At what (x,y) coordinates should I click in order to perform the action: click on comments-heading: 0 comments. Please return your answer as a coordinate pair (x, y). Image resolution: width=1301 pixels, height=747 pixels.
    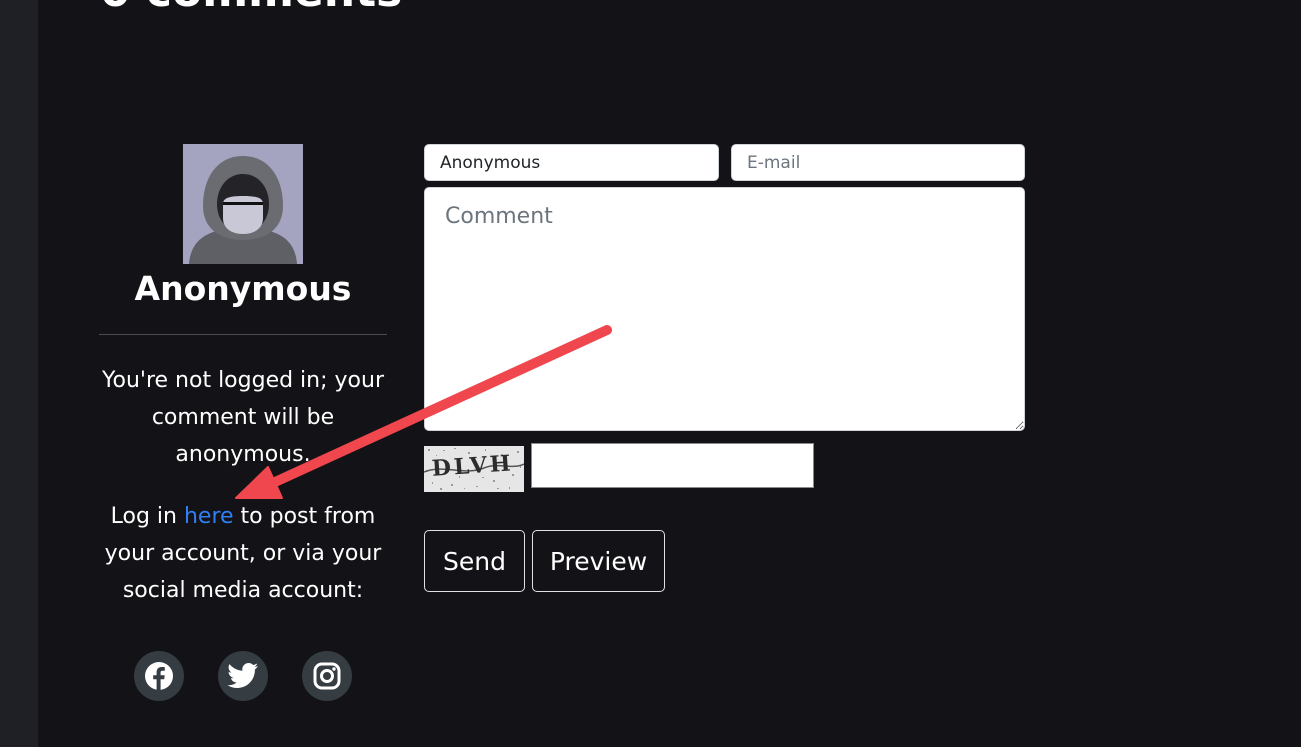
    Looking at the image, I should click on (251, 9).